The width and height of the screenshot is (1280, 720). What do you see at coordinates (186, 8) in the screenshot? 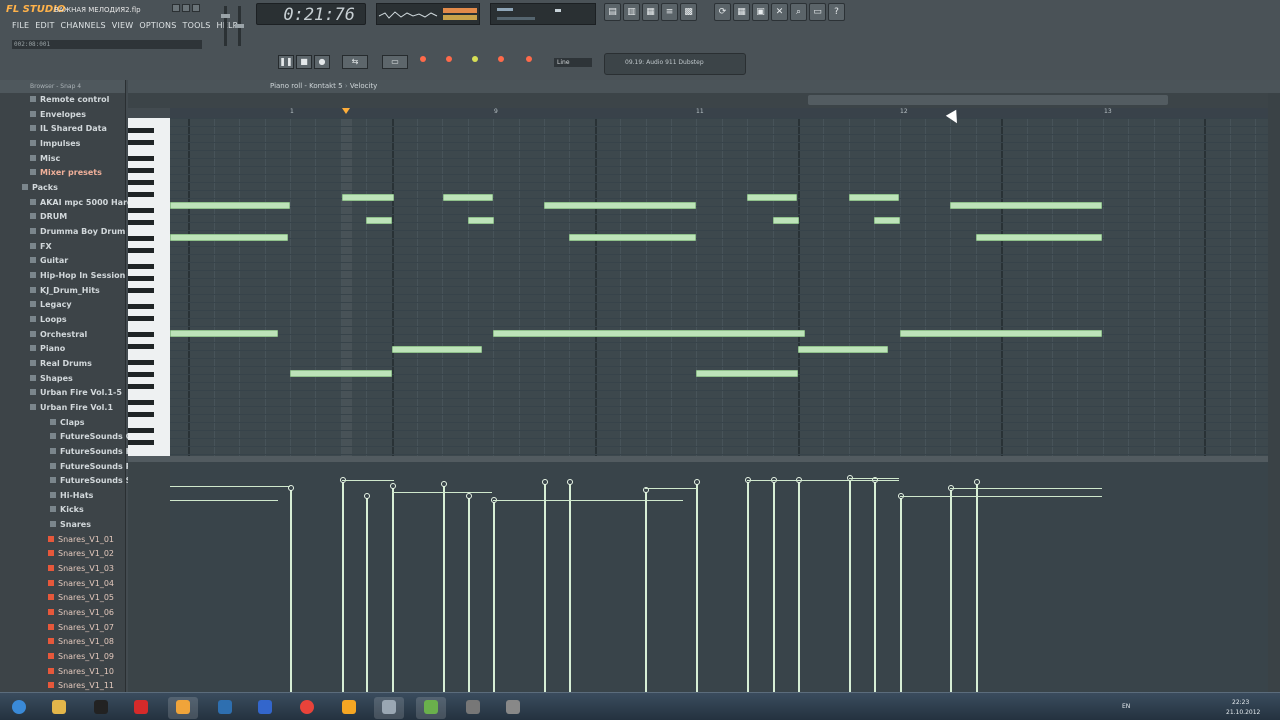
I see `maximize-button` at bounding box center [186, 8].